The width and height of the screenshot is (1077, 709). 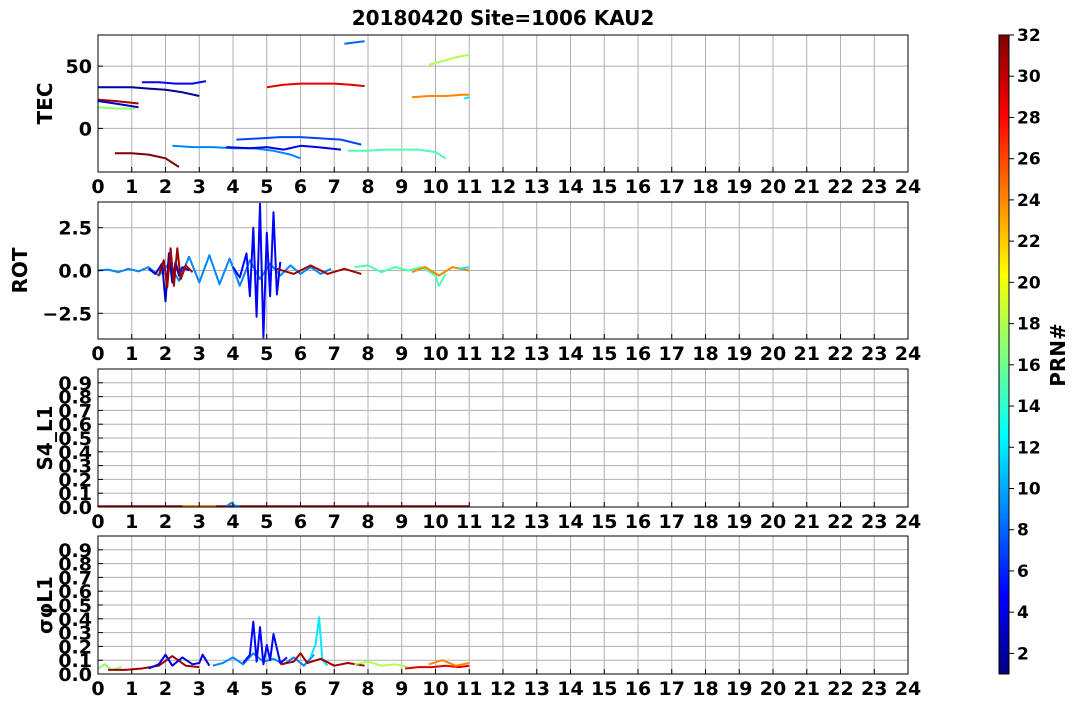 I want to click on y-tick-label: 0.0, so click(x=75, y=272).